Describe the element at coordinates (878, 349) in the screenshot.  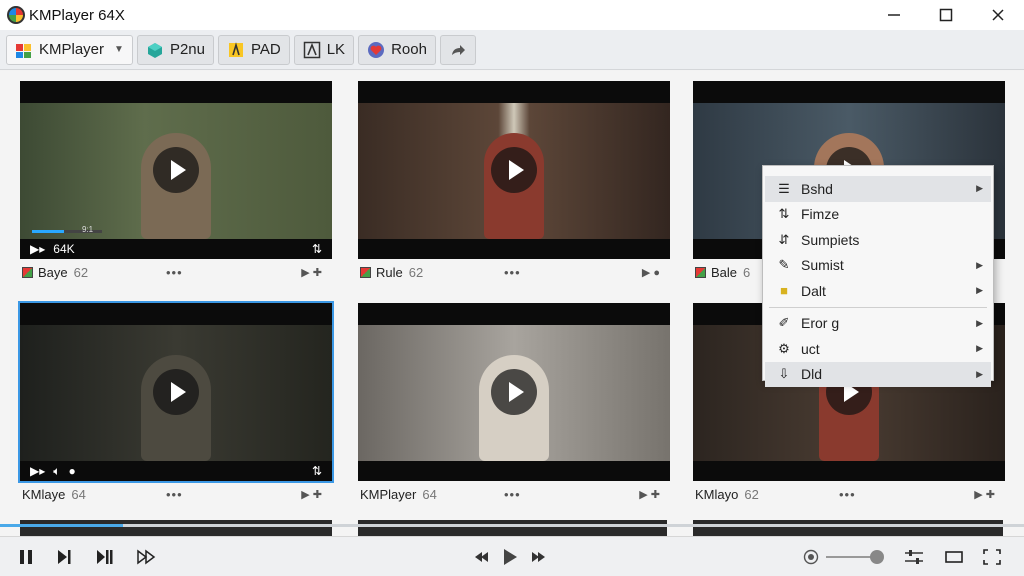
I see `menu-item-uct: ⚙ uct ▶` at that location.